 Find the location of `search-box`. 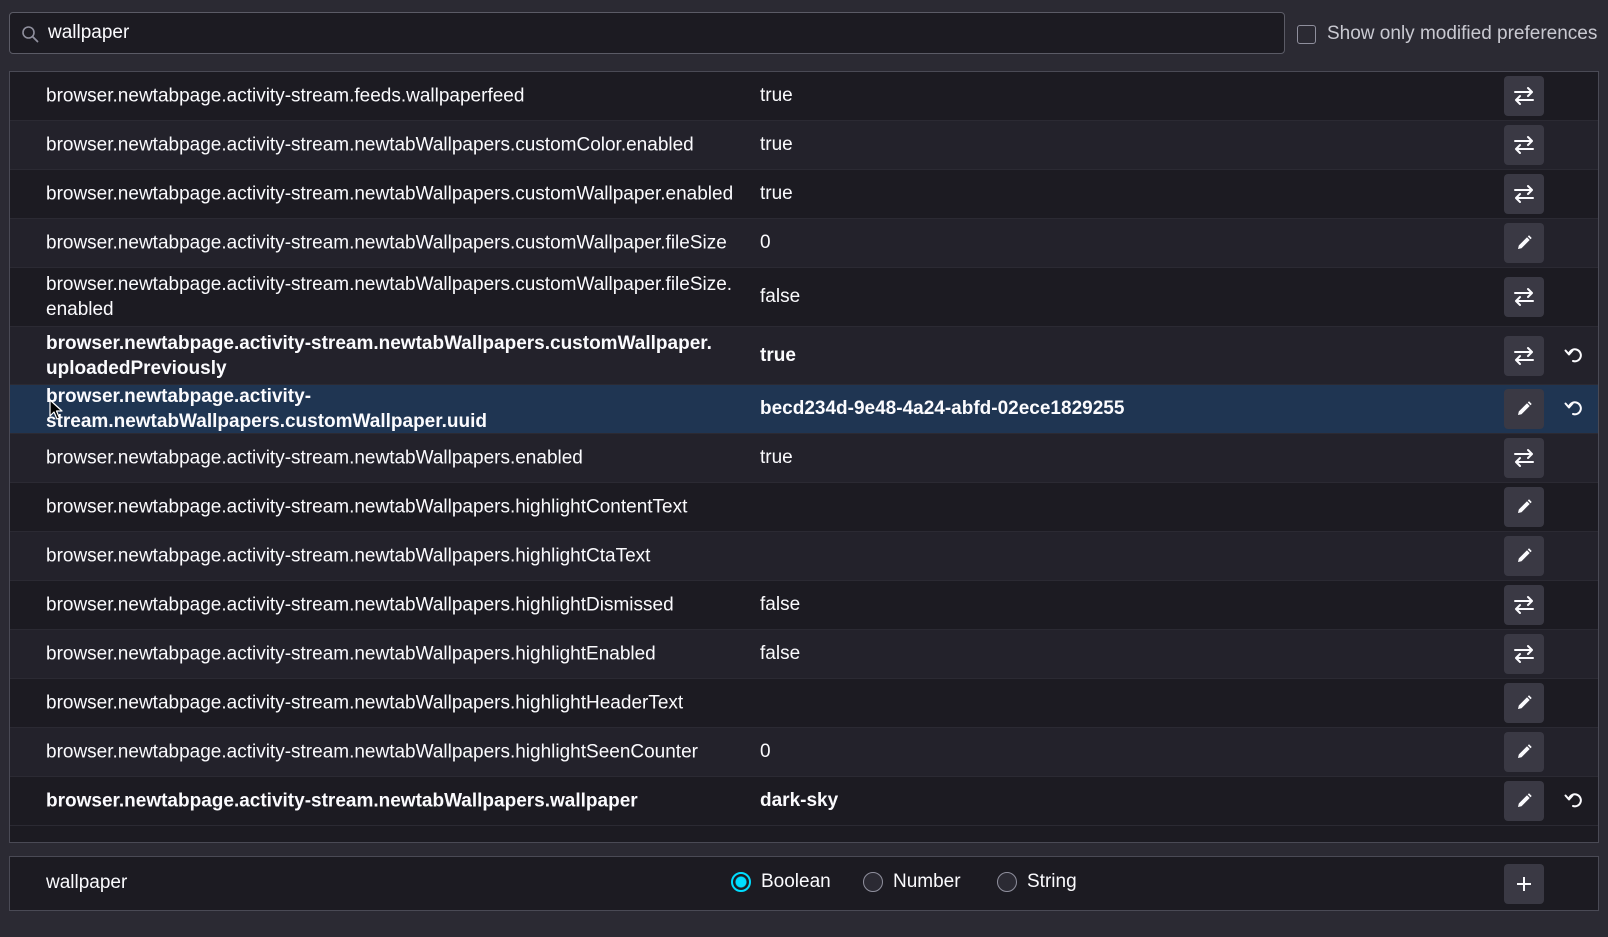

search-box is located at coordinates (647, 33).